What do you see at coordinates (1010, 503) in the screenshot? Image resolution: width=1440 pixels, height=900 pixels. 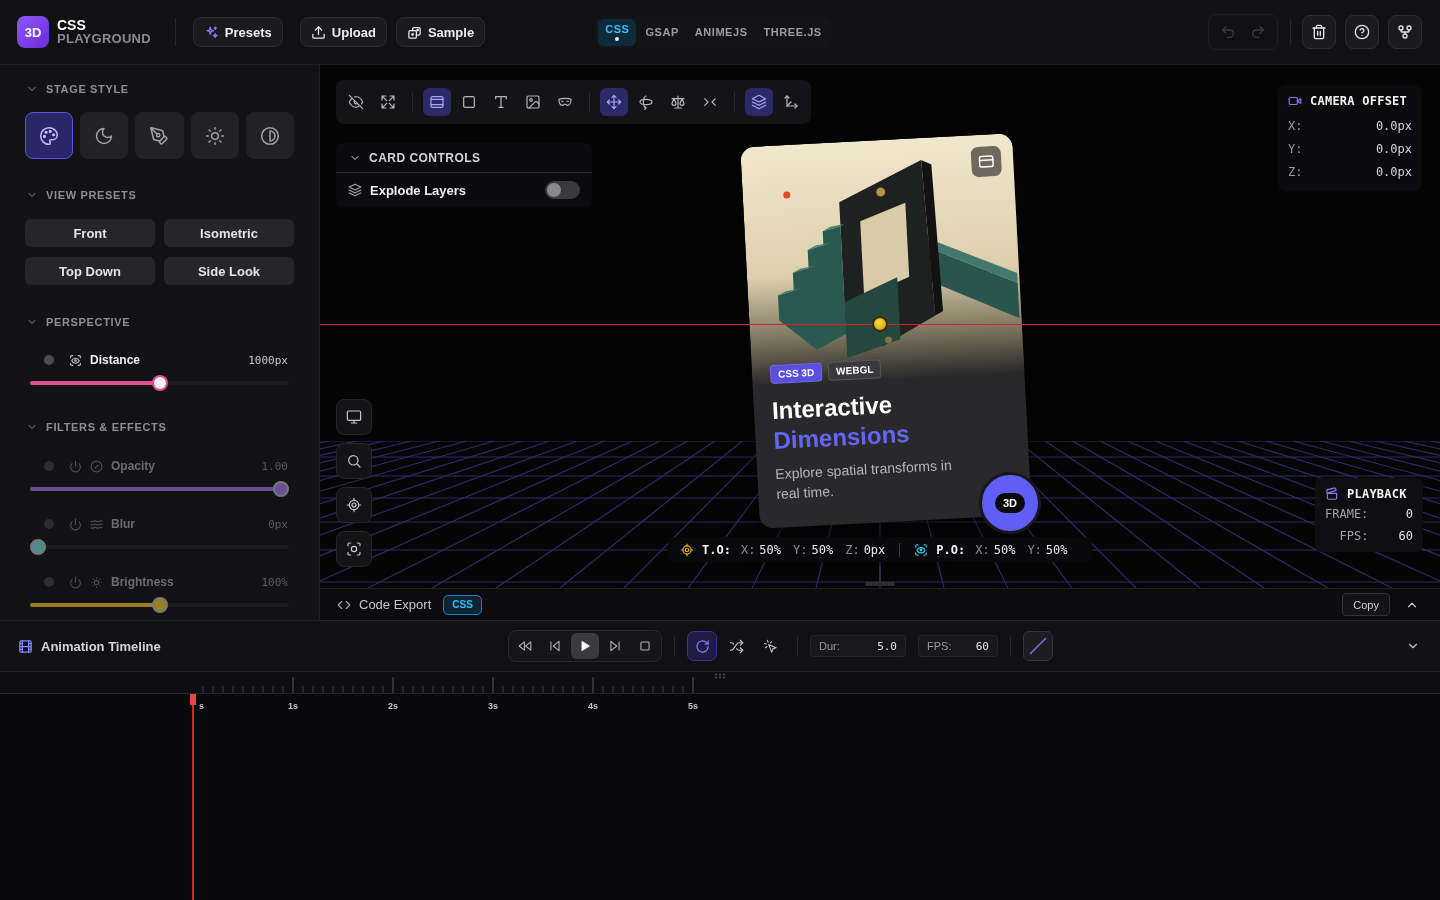 I see `round-3d-button: 3D` at bounding box center [1010, 503].